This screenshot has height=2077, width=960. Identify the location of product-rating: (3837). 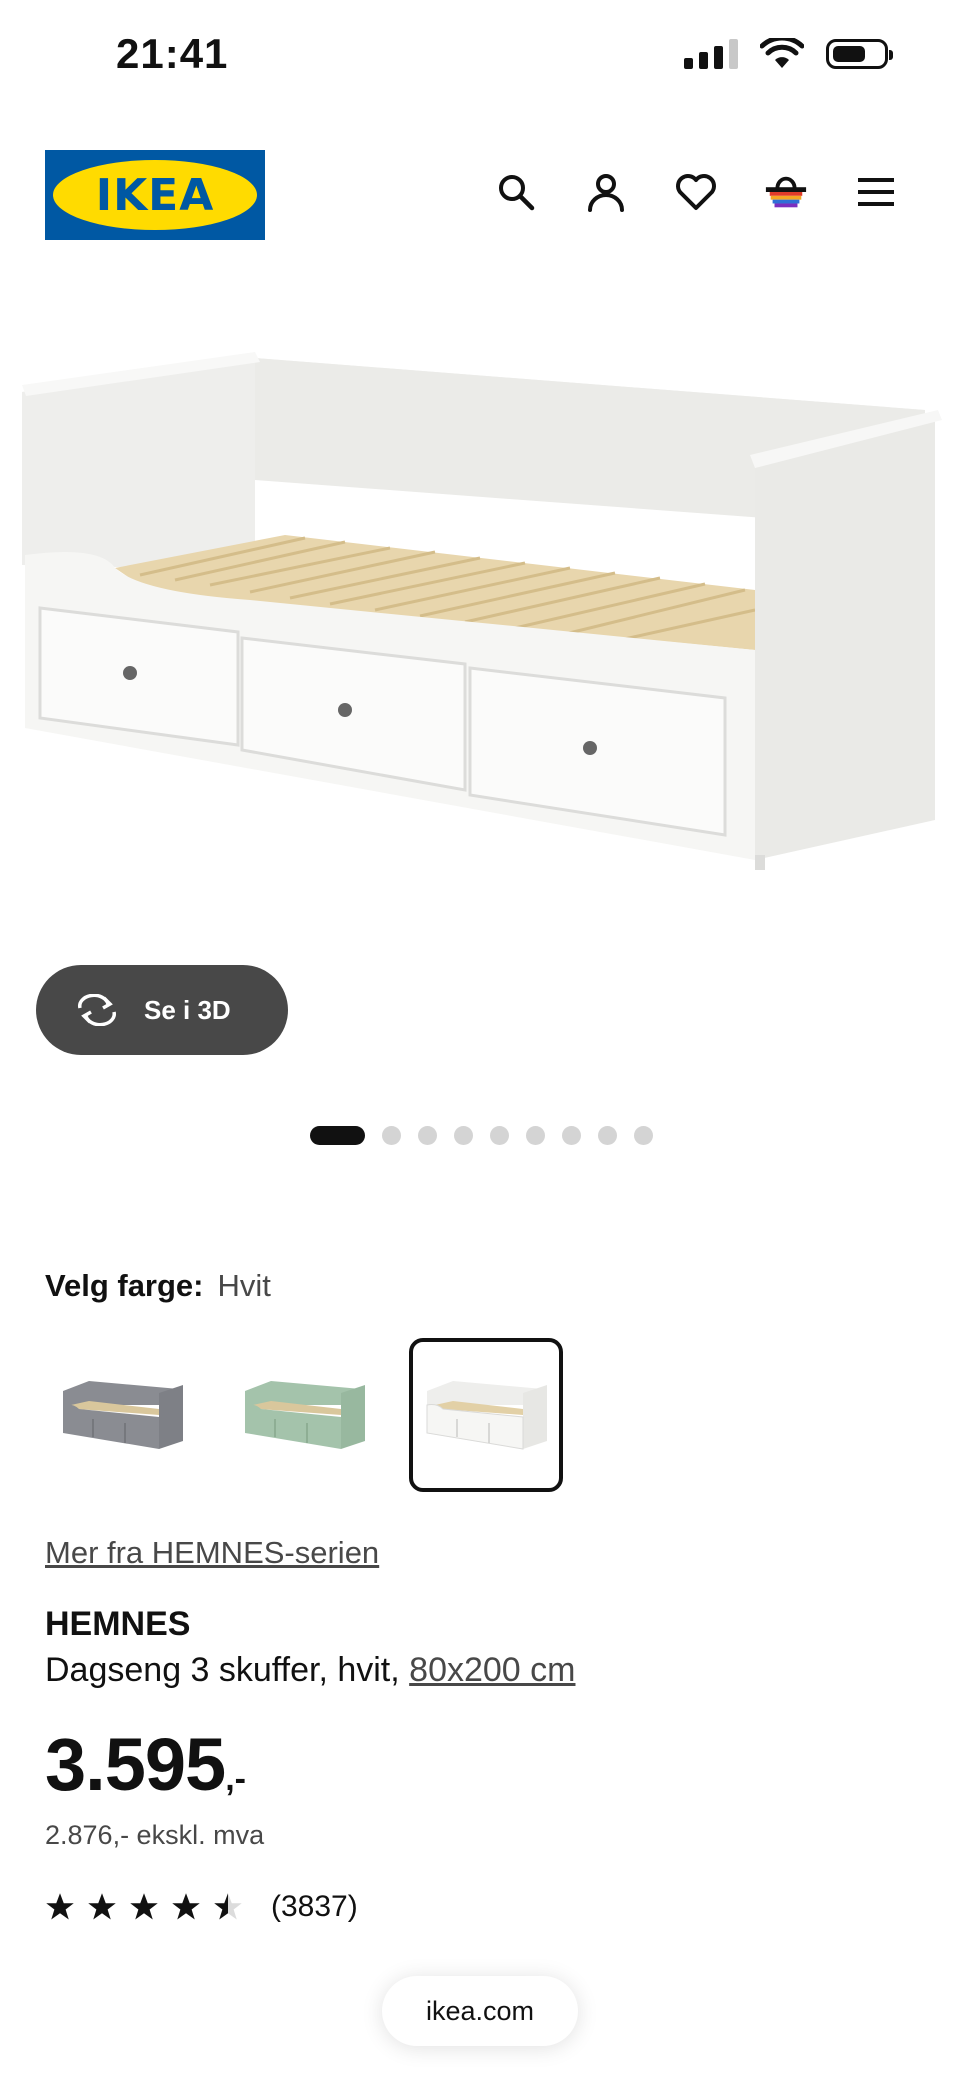
(201, 1907).